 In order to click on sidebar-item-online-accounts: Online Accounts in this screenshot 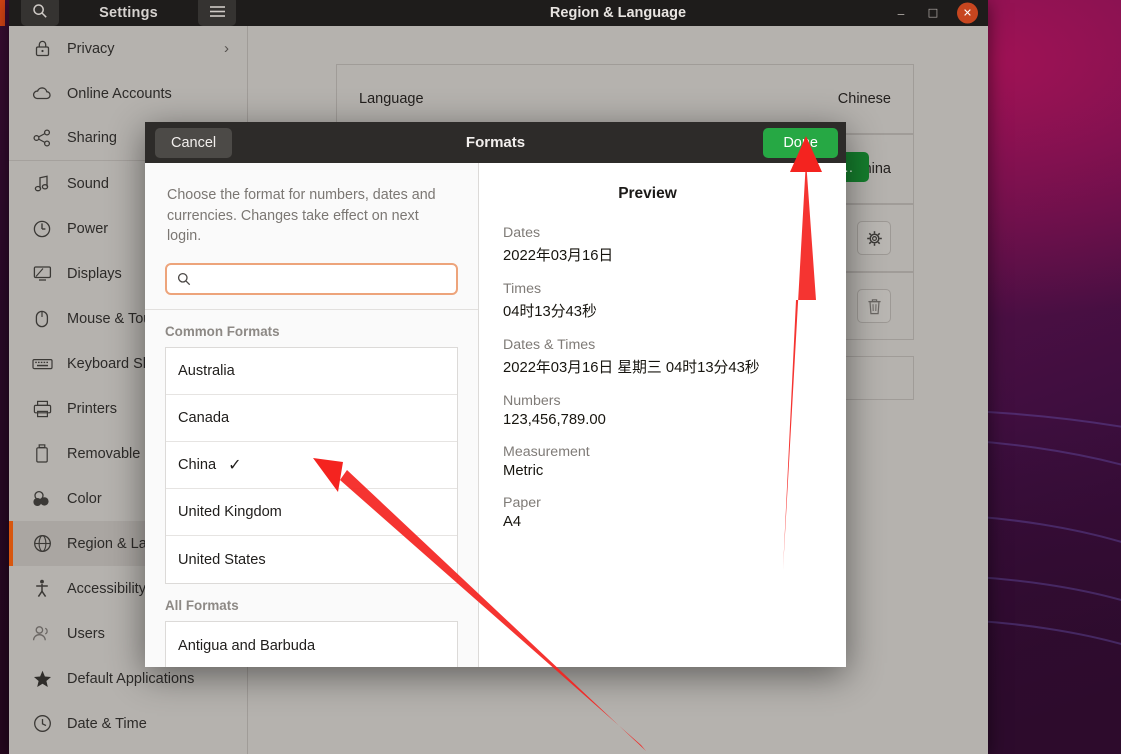, I will do `click(128, 93)`.